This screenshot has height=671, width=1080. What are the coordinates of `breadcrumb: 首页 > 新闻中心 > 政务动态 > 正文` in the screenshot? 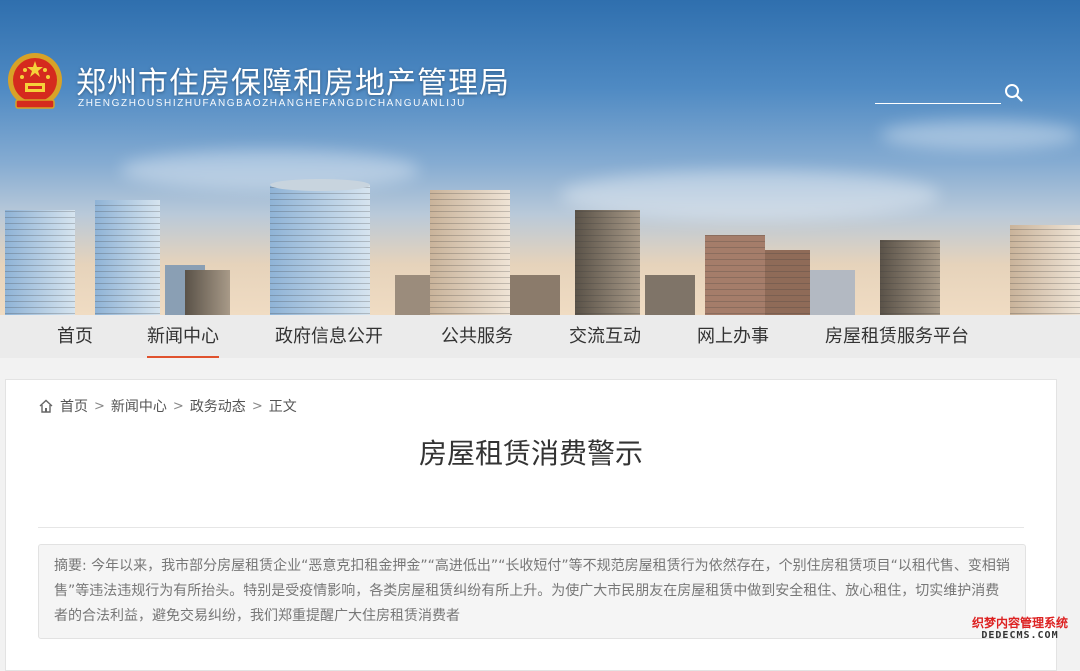 It's located at (167, 406).